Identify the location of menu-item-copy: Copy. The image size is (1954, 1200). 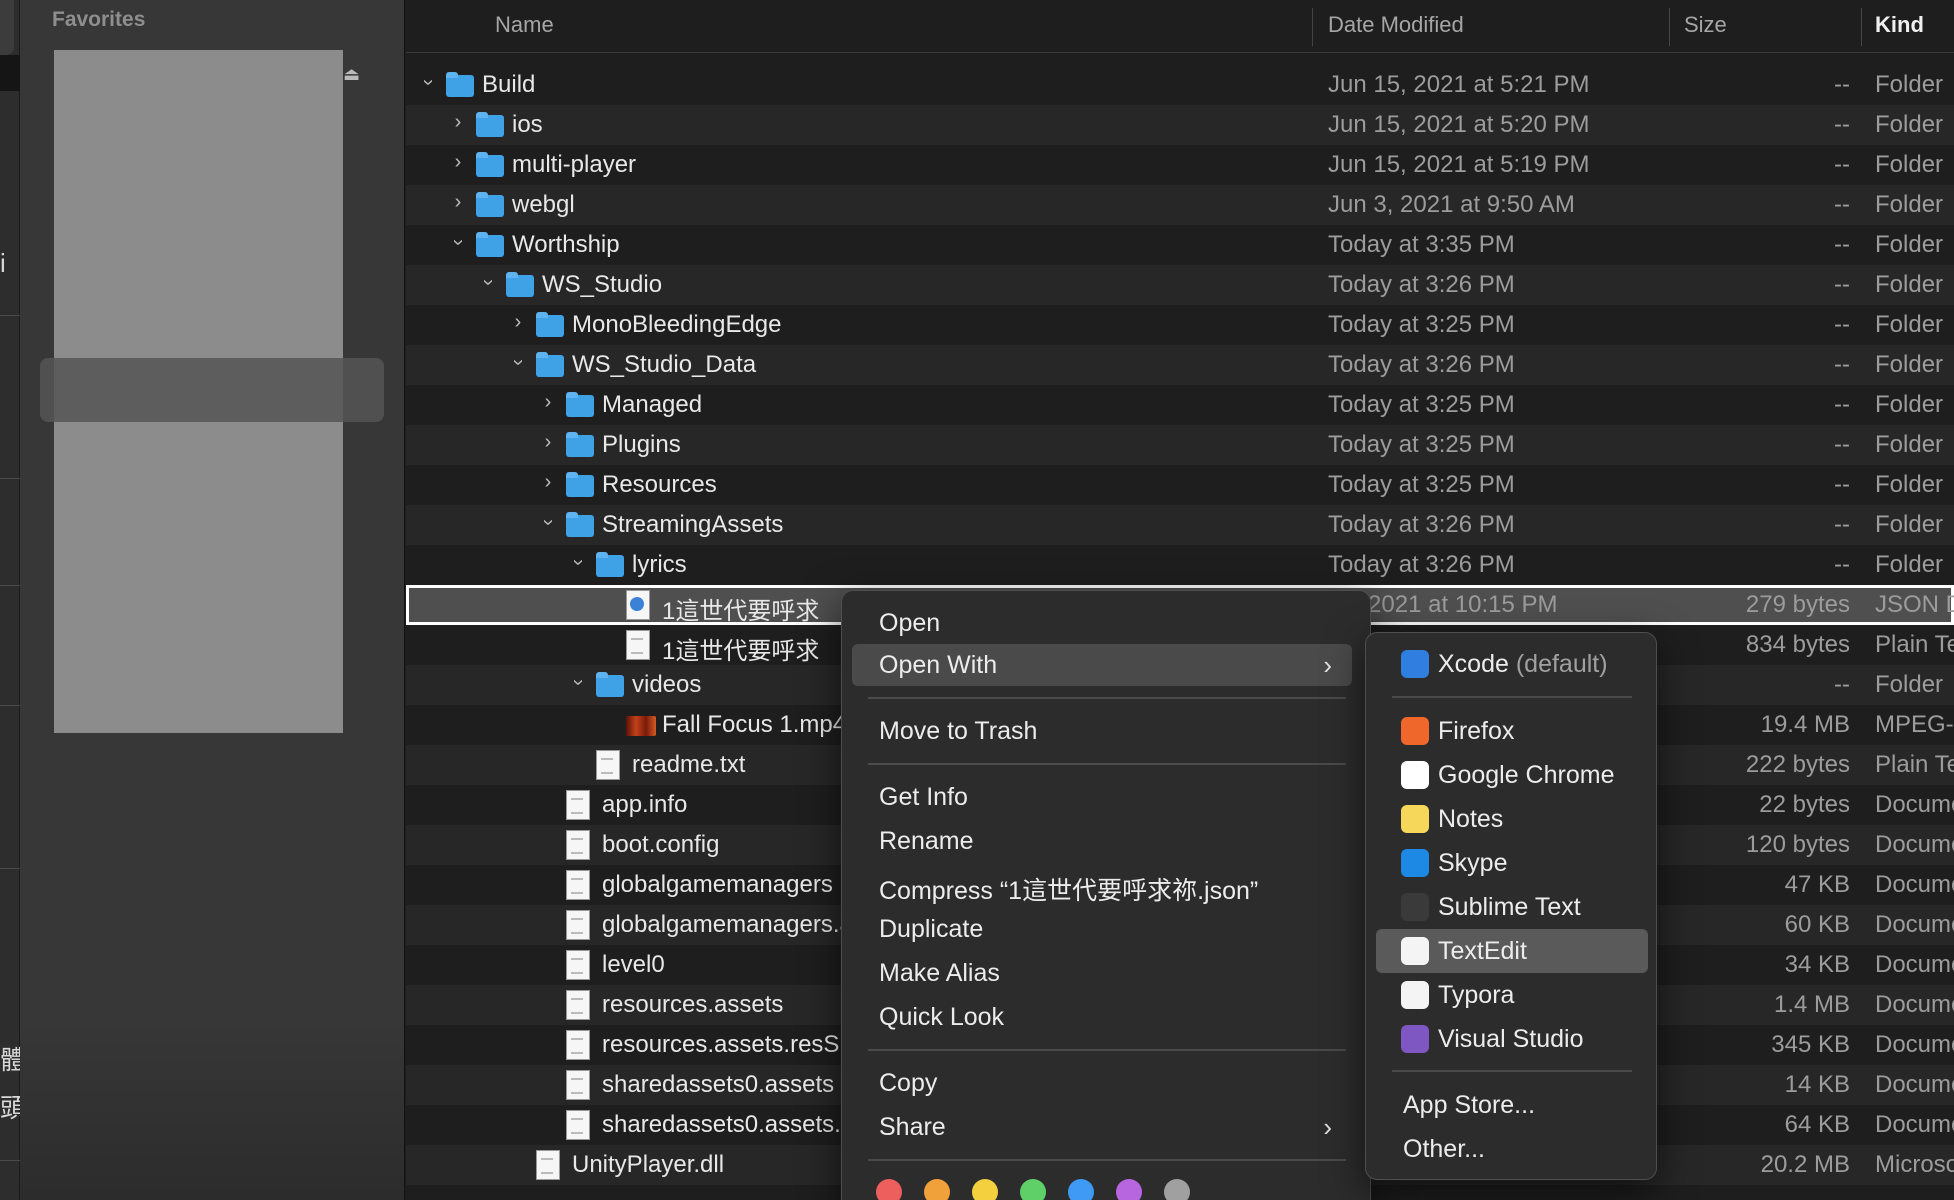
(1102, 1083).